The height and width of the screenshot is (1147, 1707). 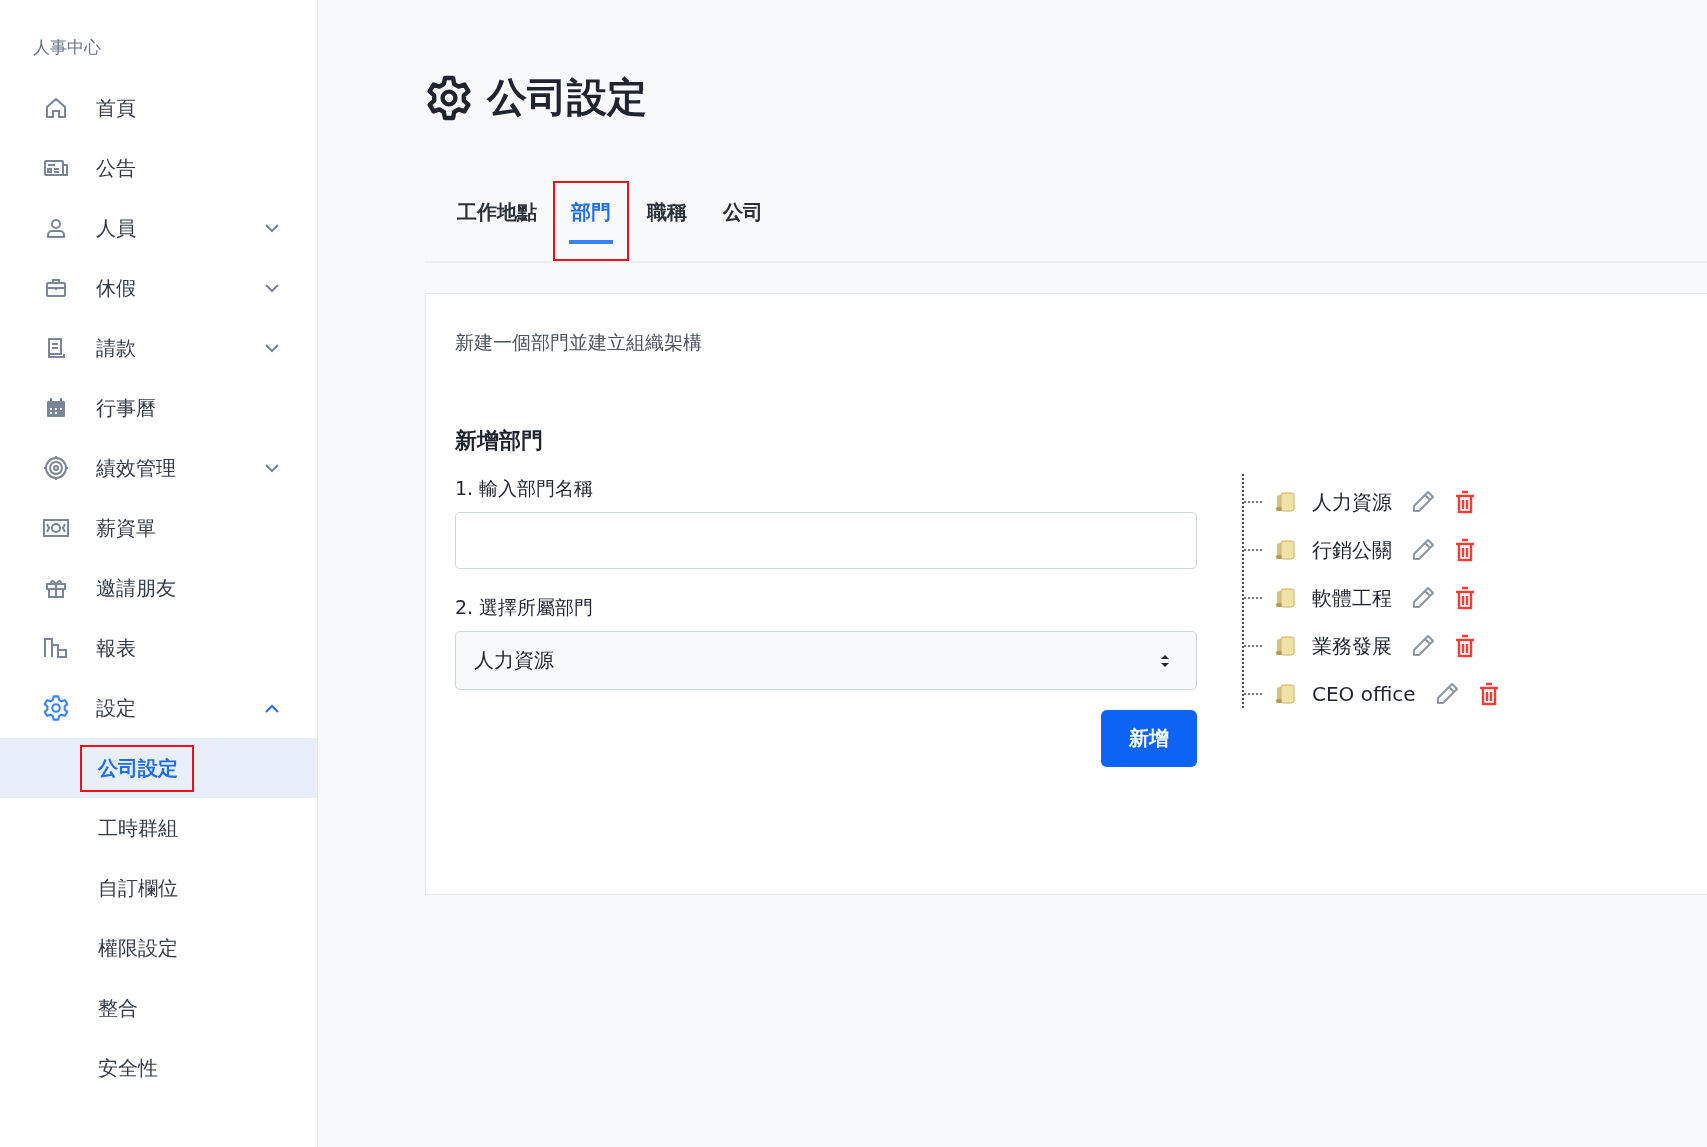 I want to click on sidebar-item: 薪資單, so click(x=158, y=528).